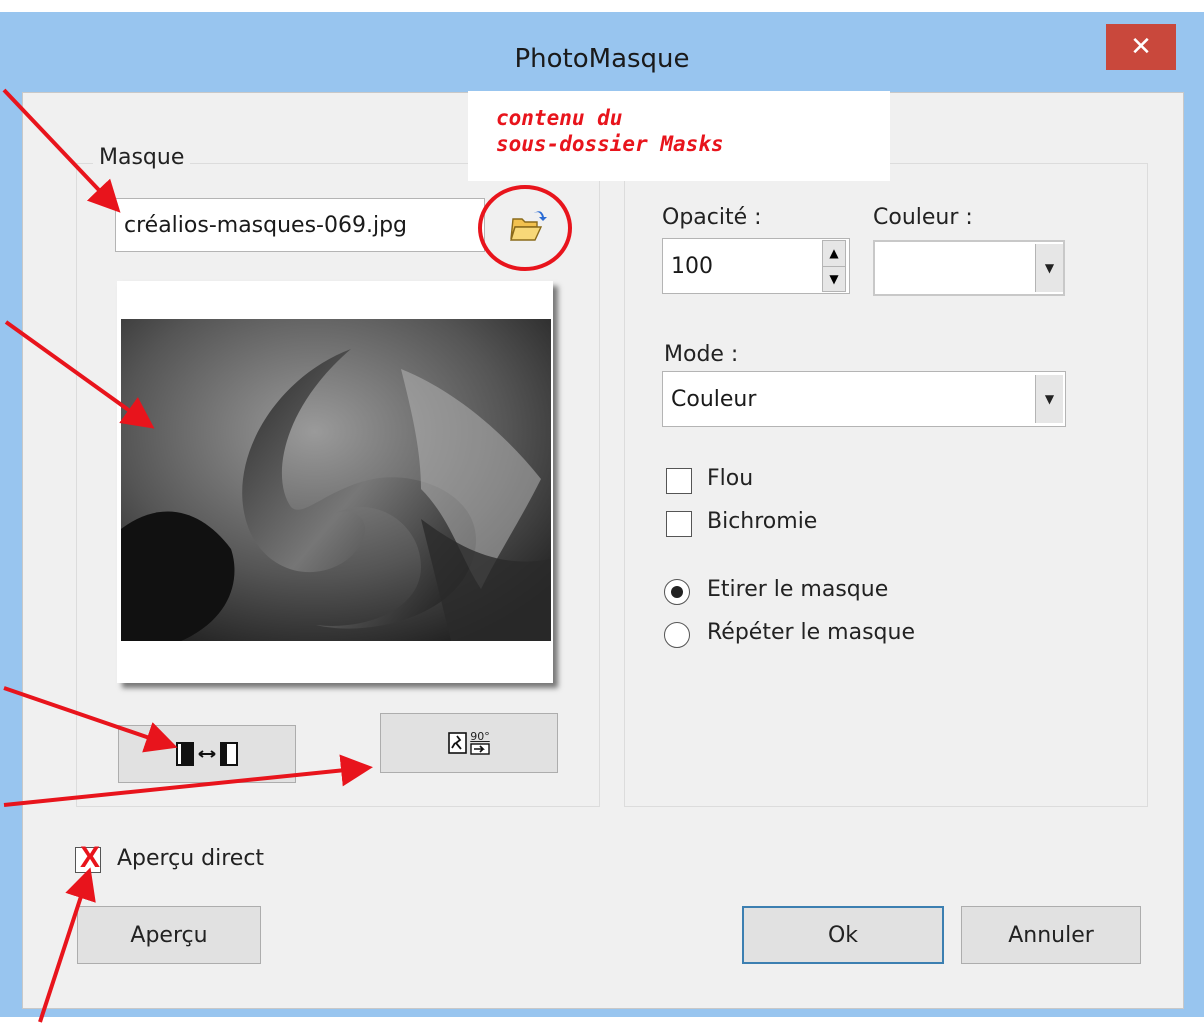 The image size is (1204, 1027). What do you see at coordinates (79, 374) in the screenshot?
I see `arrow-to-preview` at bounding box center [79, 374].